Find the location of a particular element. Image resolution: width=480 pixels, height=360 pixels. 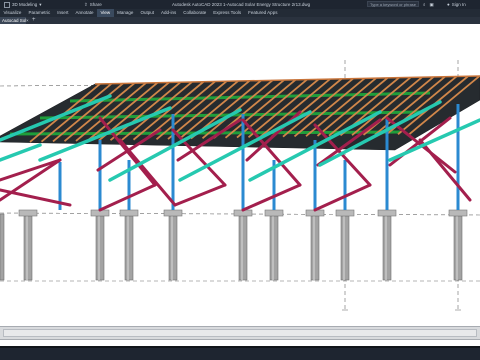

workspace-switcher: 3D Modeling ▾ is located at coordinates (23, 4).